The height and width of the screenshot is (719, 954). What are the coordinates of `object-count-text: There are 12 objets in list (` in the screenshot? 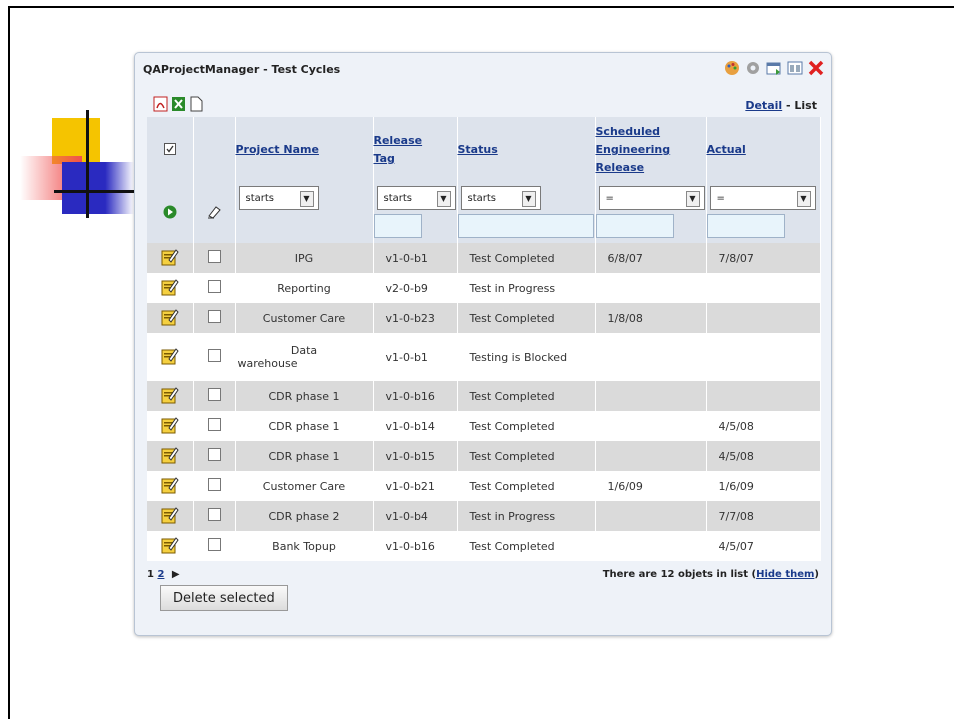 It's located at (679, 574).